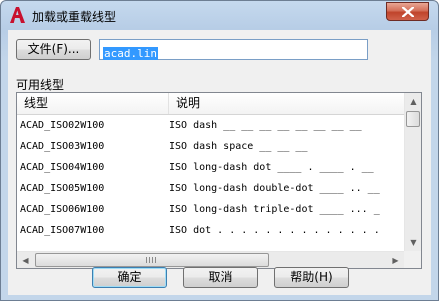 The height and width of the screenshot is (301, 439). I want to click on linetype-description: ISO dash __ __ __ __ __ __ __ __, so click(265, 125).